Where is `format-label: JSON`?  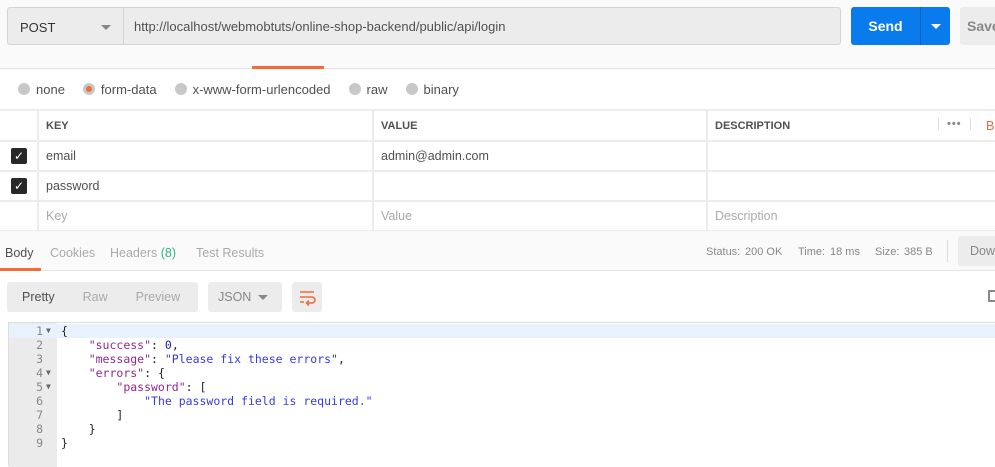
format-label: JSON is located at coordinates (235, 297).